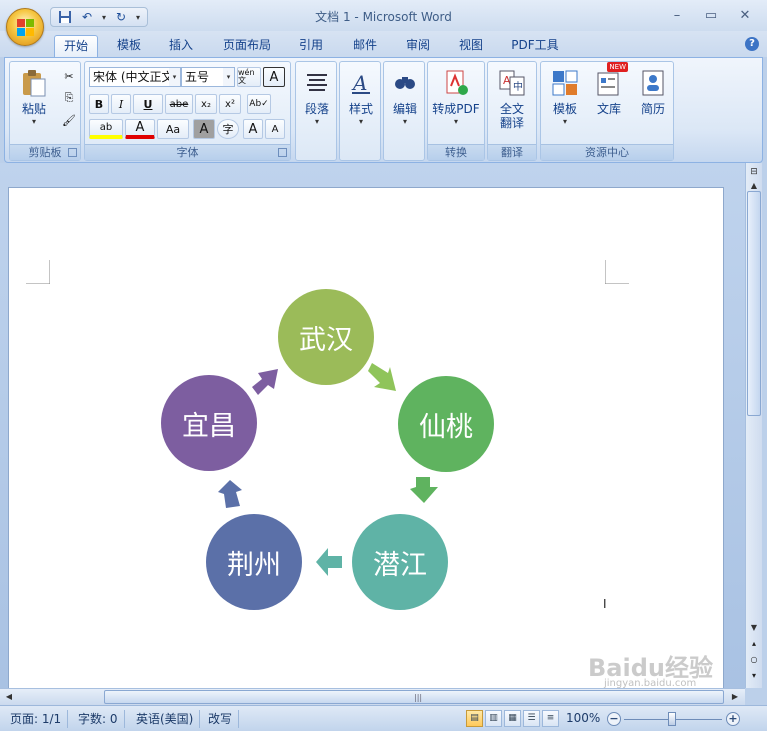 Image resolution: width=767 pixels, height=731 pixels. I want to click on clipboard-launcher-icon, so click(72, 152).